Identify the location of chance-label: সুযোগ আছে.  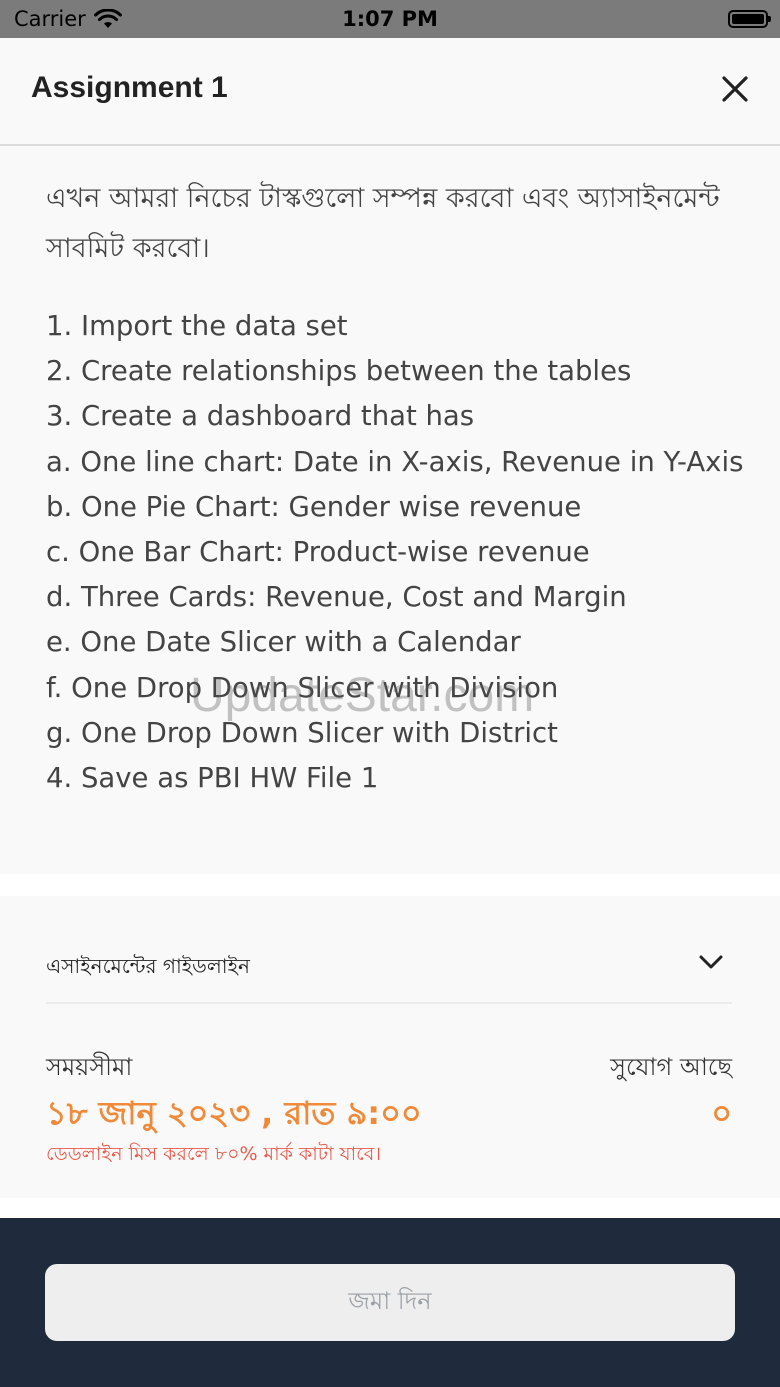
(671, 1067).